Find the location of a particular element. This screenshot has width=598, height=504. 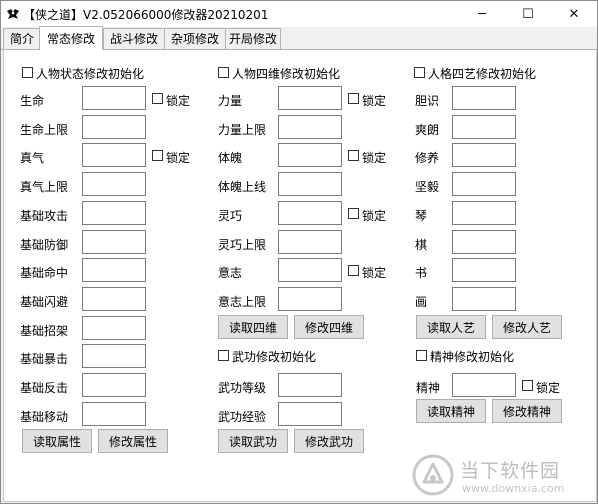

strength-max-input is located at coordinates (310, 127).